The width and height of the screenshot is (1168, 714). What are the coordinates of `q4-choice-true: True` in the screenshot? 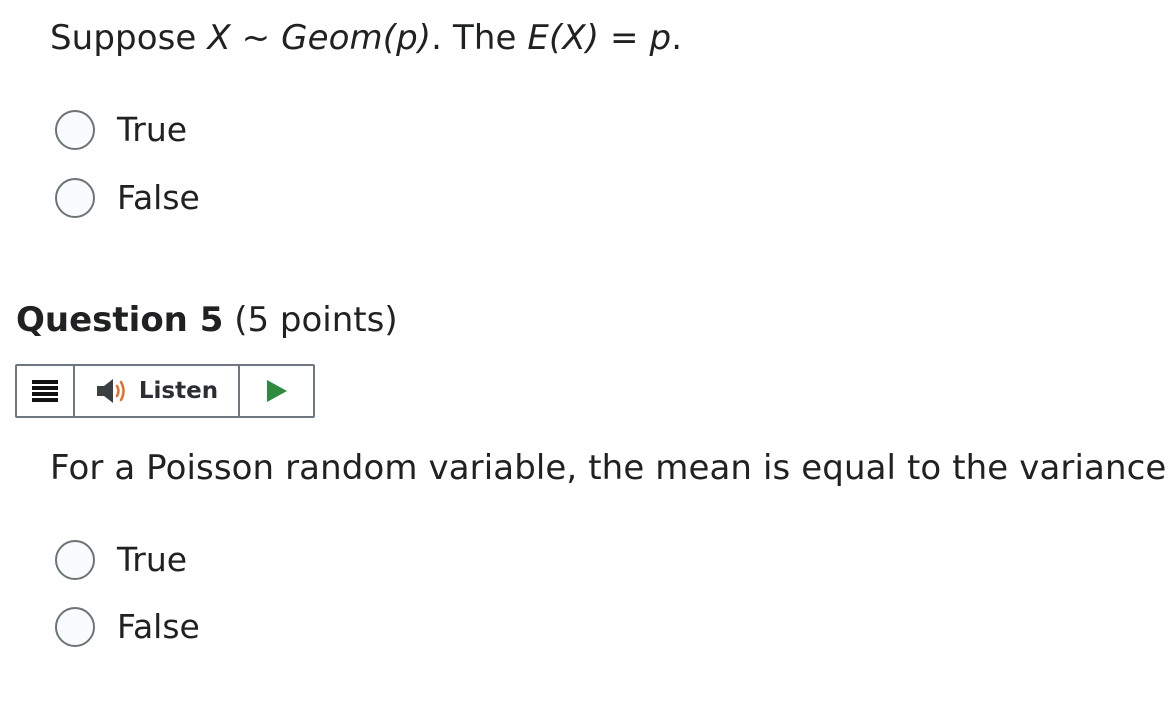 It's located at (121, 130).